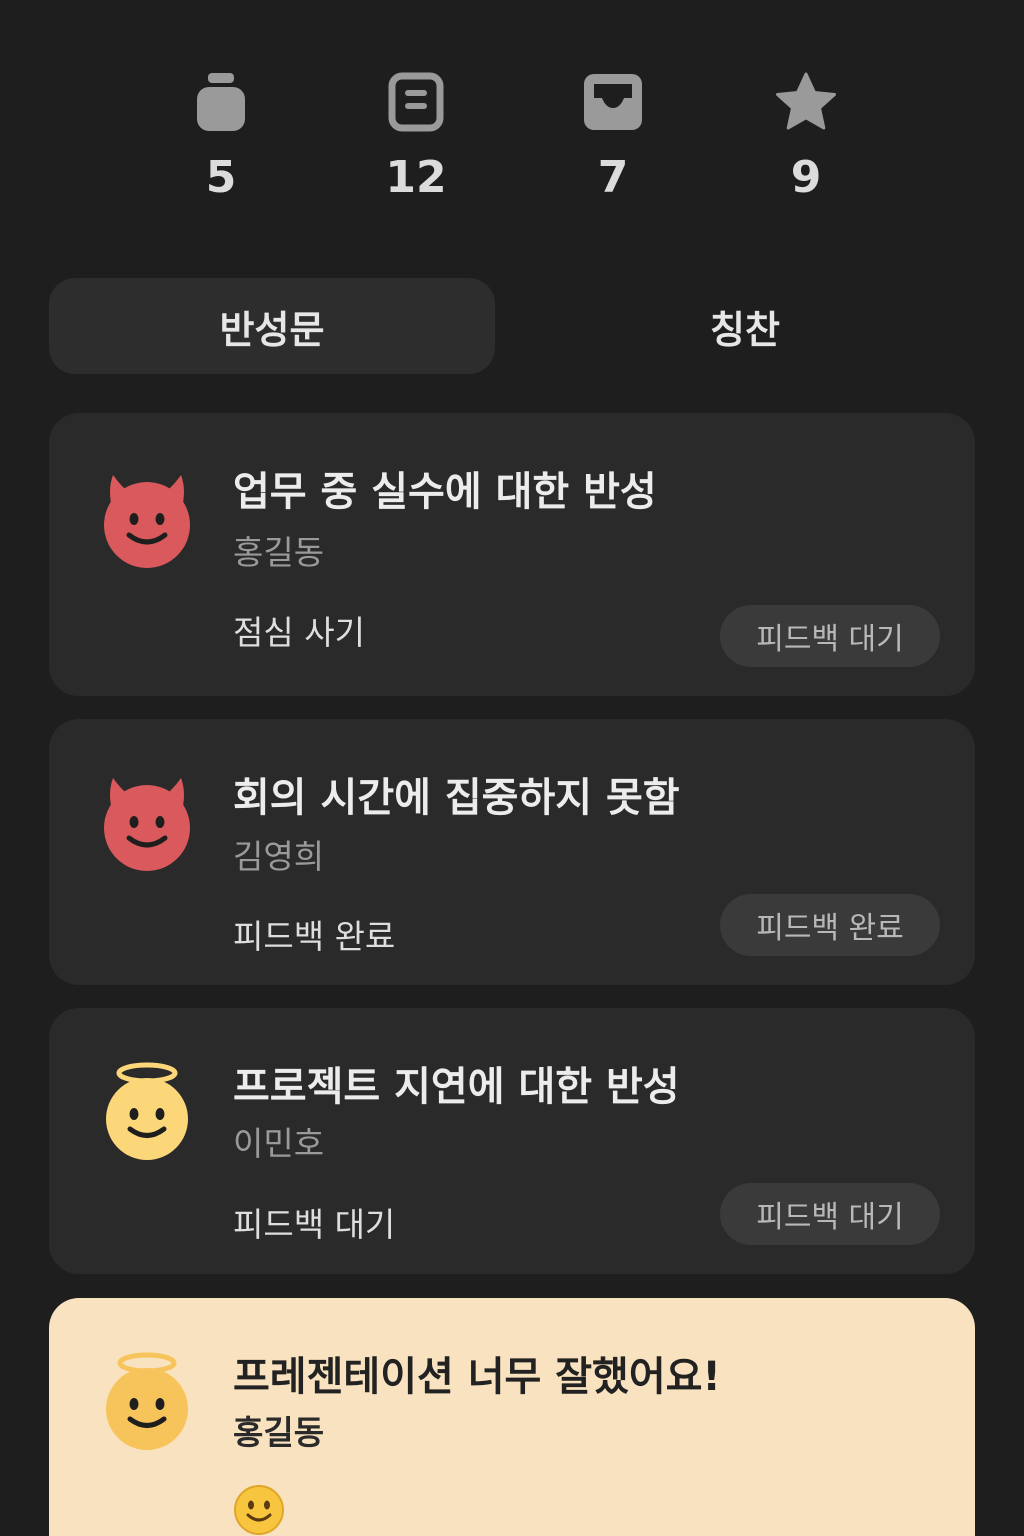  Describe the element at coordinates (512, 326) in the screenshot. I see `tab-bar: 반성문 칭찬` at that location.